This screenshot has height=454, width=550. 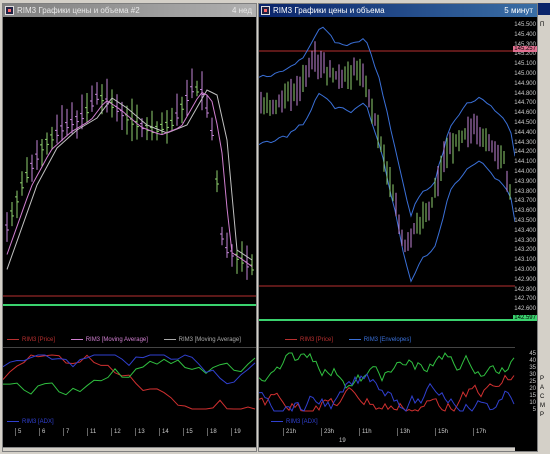 What do you see at coordinates (479, 432) in the screenshot?
I see `time-tick-label: 17h` at bounding box center [479, 432].